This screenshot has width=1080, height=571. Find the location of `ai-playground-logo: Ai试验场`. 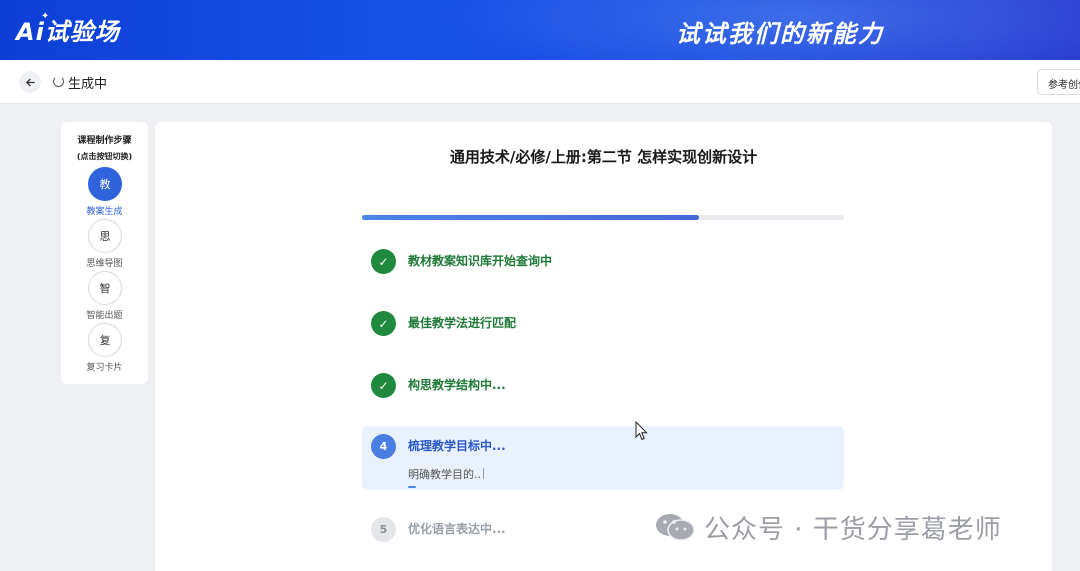

ai-playground-logo: Ai试验场 is located at coordinates (68, 32).